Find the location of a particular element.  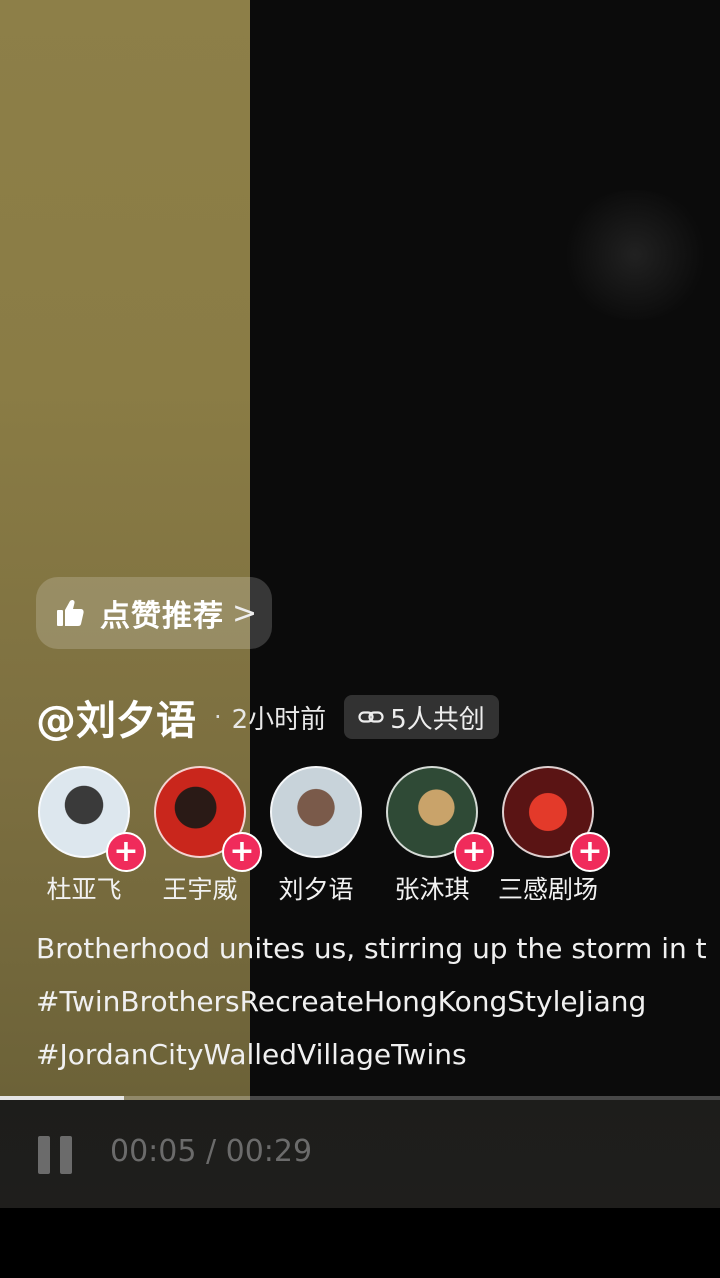

creator-name: 杜亚飞 is located at coordinates (84, 889).